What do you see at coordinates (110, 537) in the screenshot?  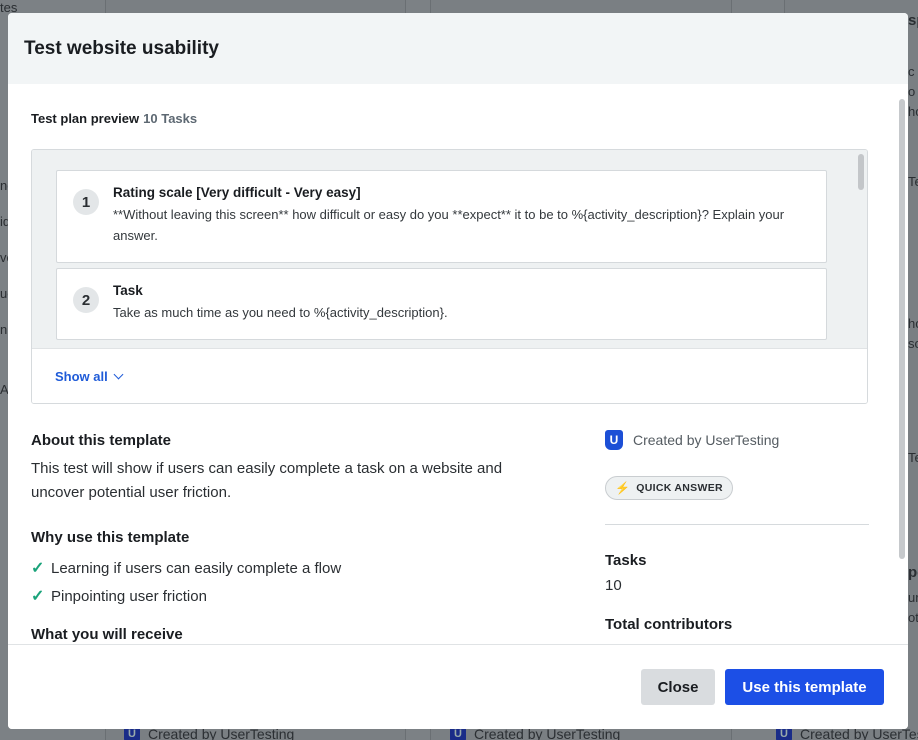 I see `why-title: Why use this template` at bounding box center [110, 537].